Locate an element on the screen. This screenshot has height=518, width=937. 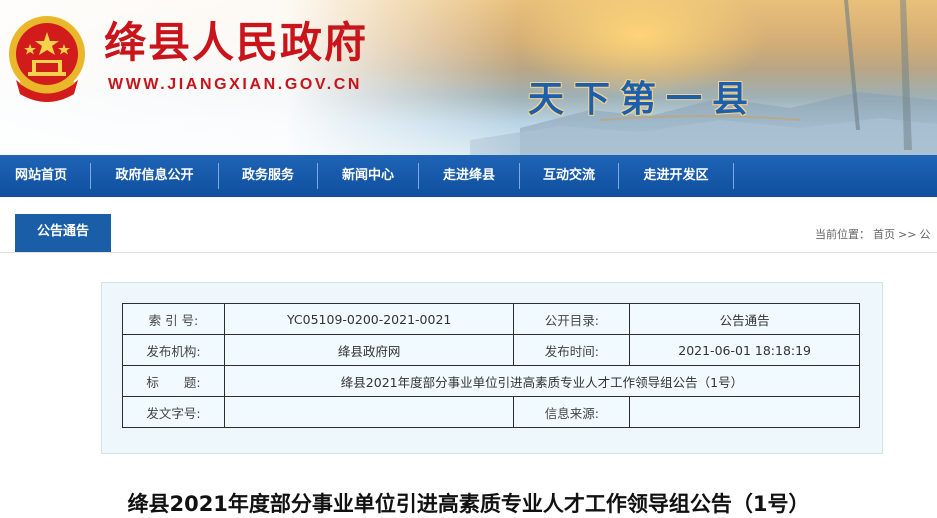
breadcrumb: 当前位置： 首页 >> 公 is located at coordinates (874, 234).